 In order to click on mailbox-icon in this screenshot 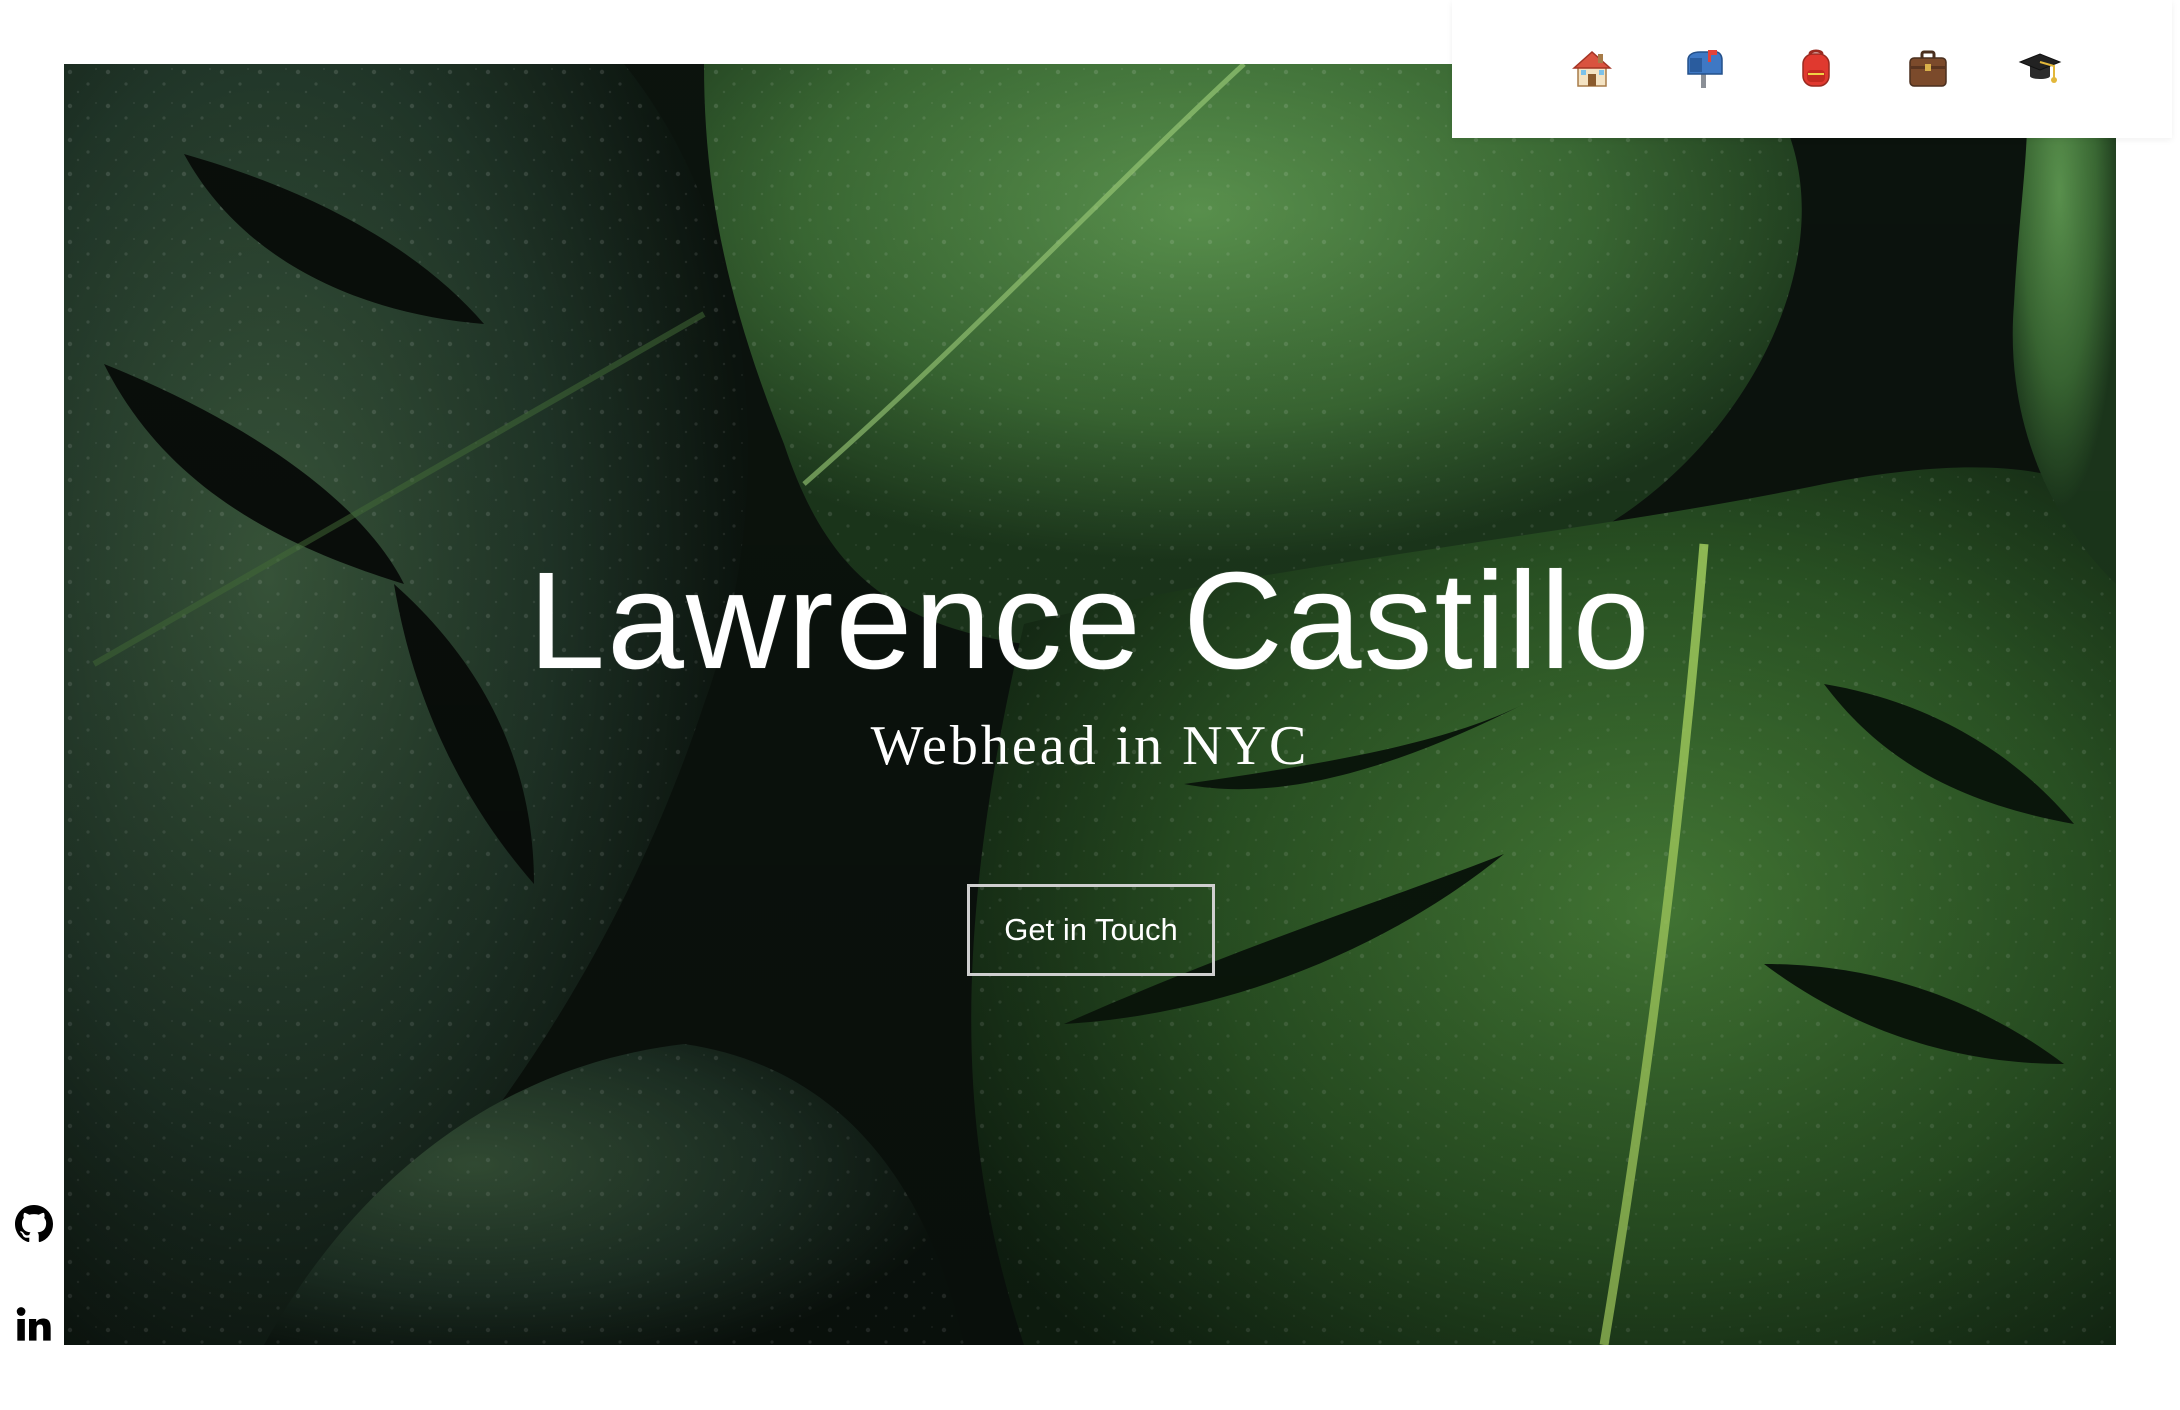, I will do `click(1705, 69)`.